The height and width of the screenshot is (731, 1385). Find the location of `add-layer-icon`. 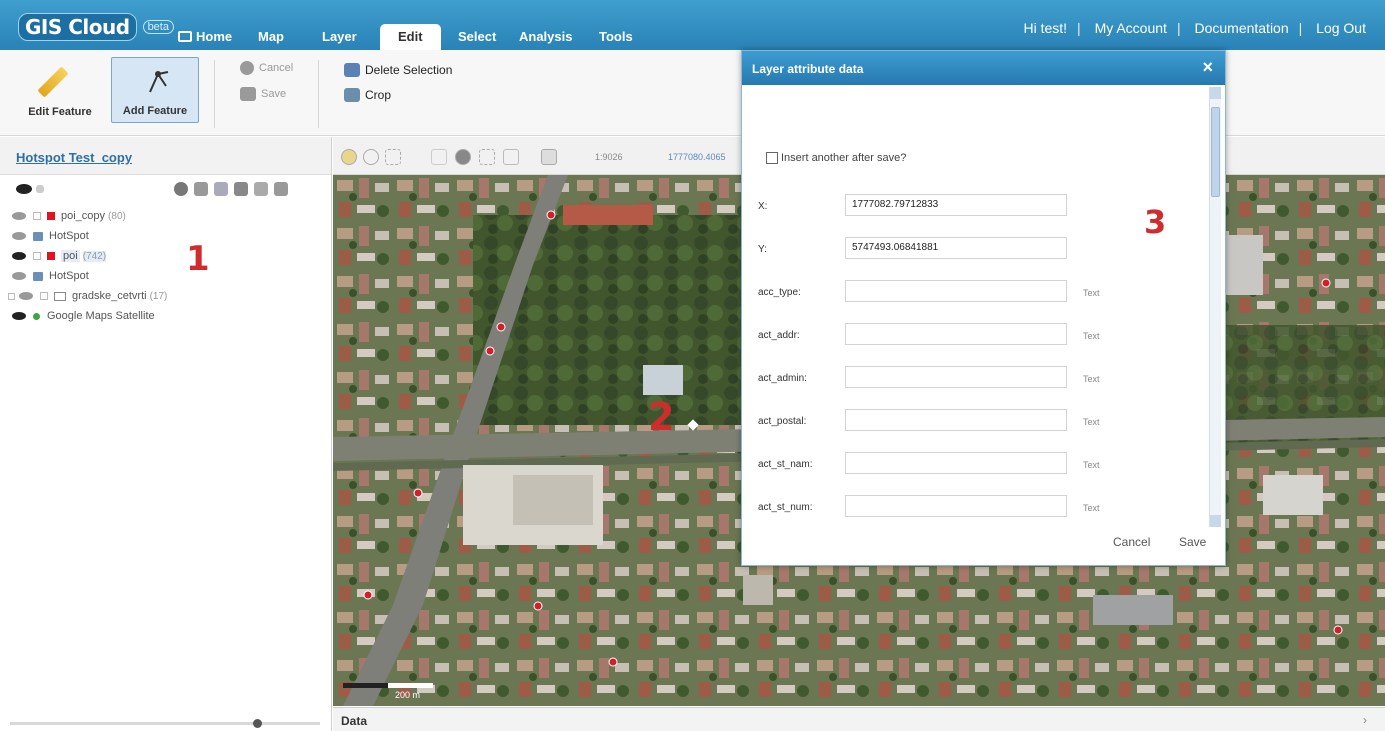

add-layer-icon is located at coordinates (181, 189).